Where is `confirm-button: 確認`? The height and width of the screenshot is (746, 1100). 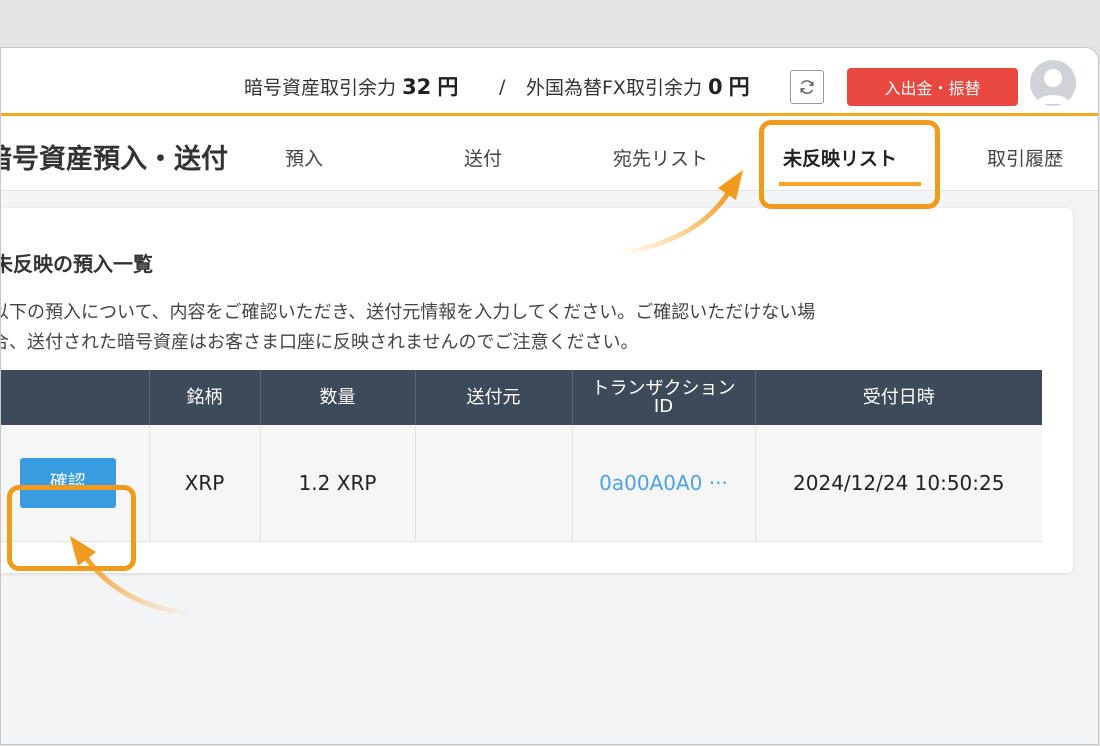 confirm-button: 確認 is located at coordinates (67, 483).